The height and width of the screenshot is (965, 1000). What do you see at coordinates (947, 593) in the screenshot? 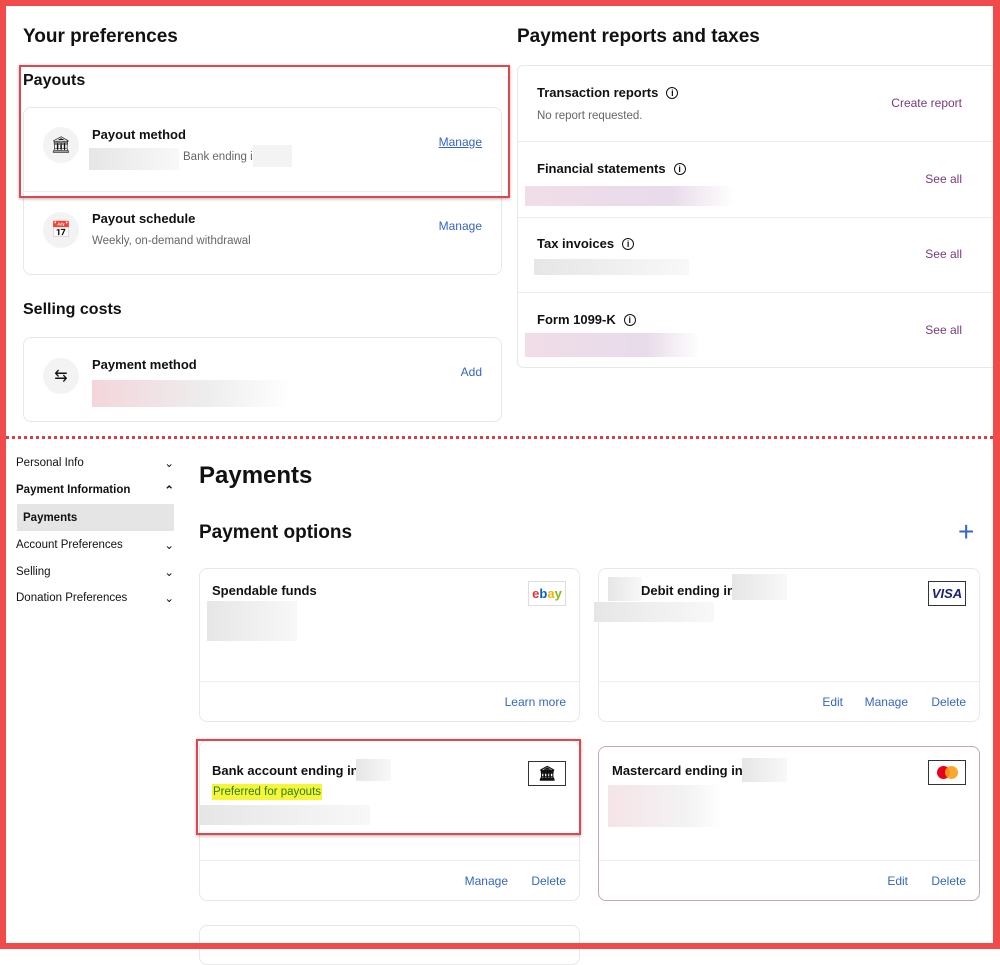
I see `visa-logo: VISA` at bounding box center [947, 593].